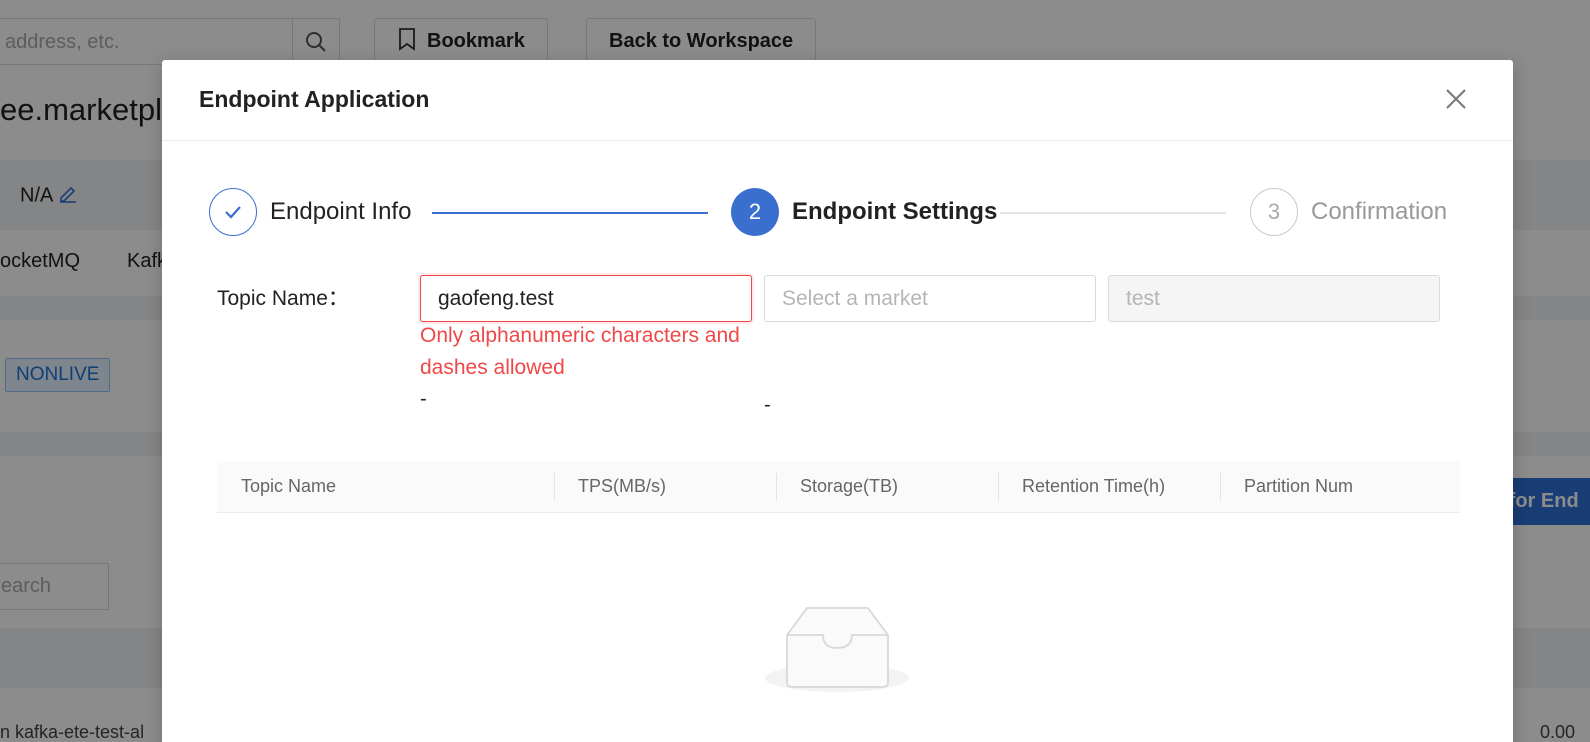 The height and width of the screenshot is (742, 1590). I want to click on step-connector-done, so click(570, 213).